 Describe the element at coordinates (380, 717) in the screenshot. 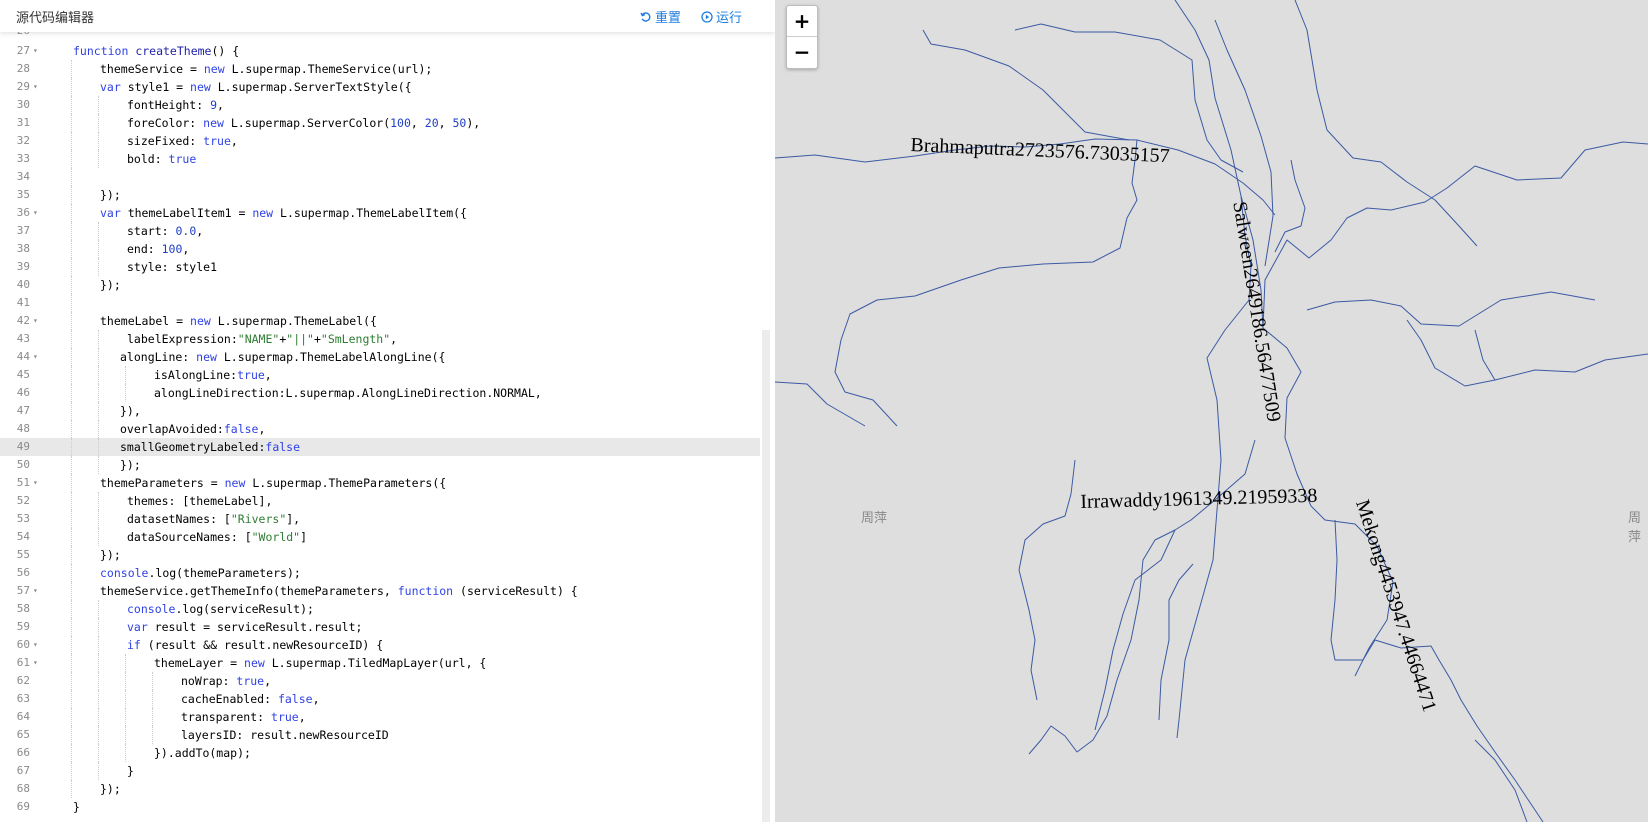

I see `code-line: 64 transparent: true,` at that location.